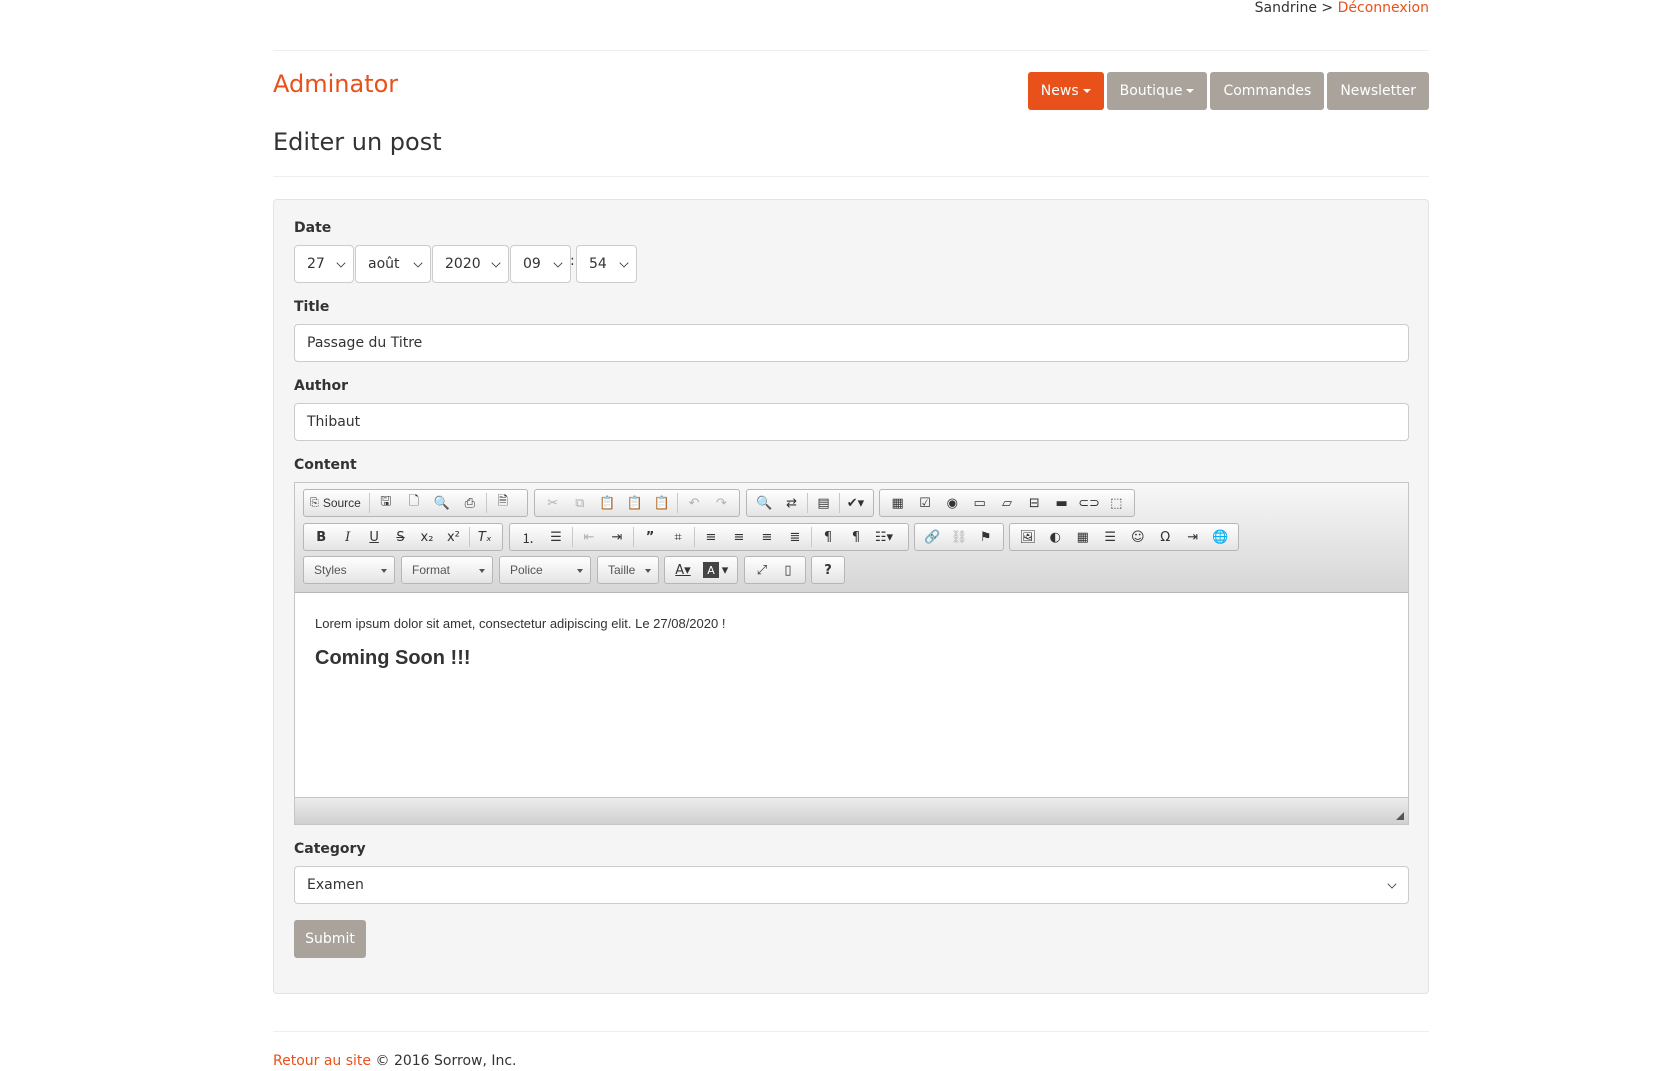  What do you see at coordinates (884, 537) in the screenshot?
I see `language-icon: ☷▾` at bounding box center [884, 537].